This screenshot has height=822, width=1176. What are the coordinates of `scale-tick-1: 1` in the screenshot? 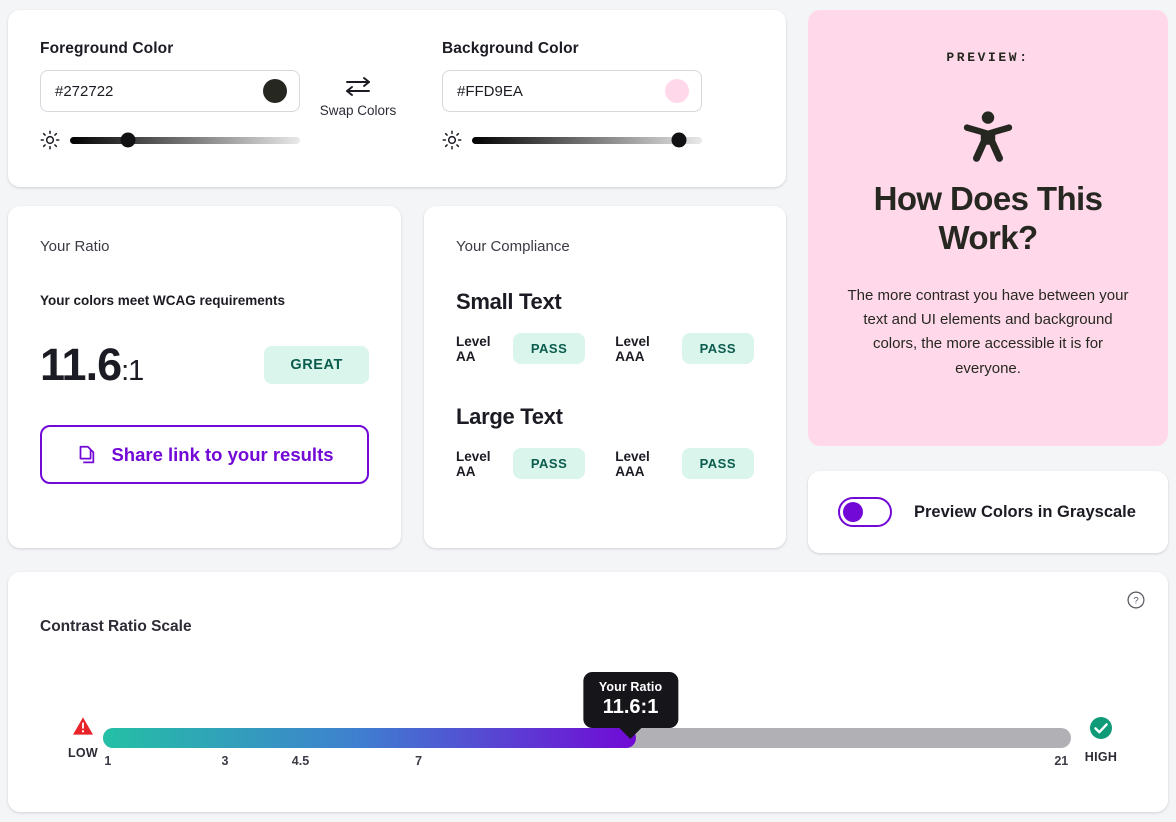 It's located at (108, 761).